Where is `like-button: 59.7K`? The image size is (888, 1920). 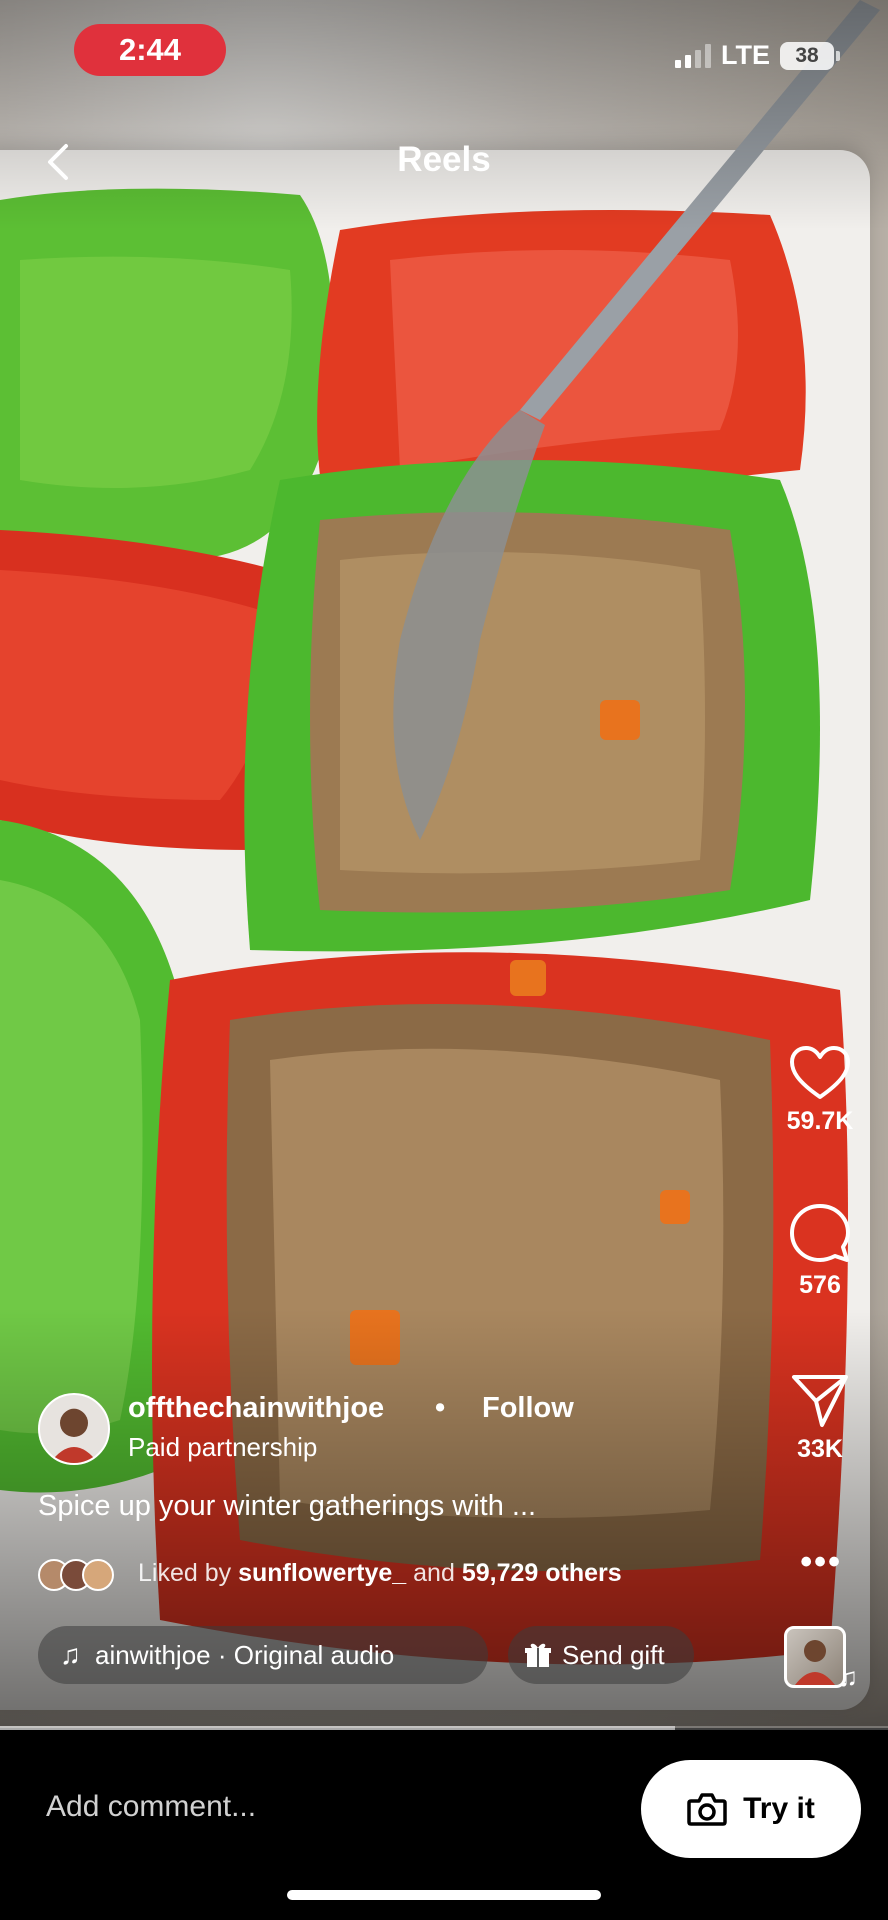
like-button: 59.7K is located at coordinates (820, 1090).